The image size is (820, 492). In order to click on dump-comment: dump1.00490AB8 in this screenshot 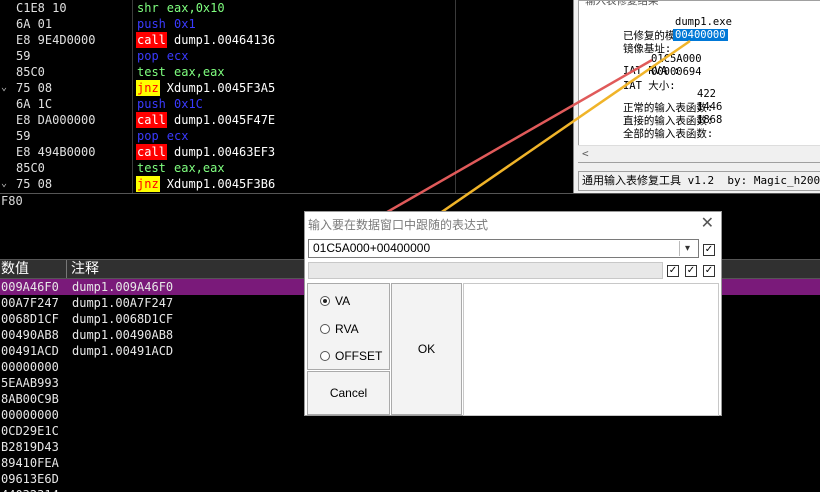, I will do `click(123, 335)`.